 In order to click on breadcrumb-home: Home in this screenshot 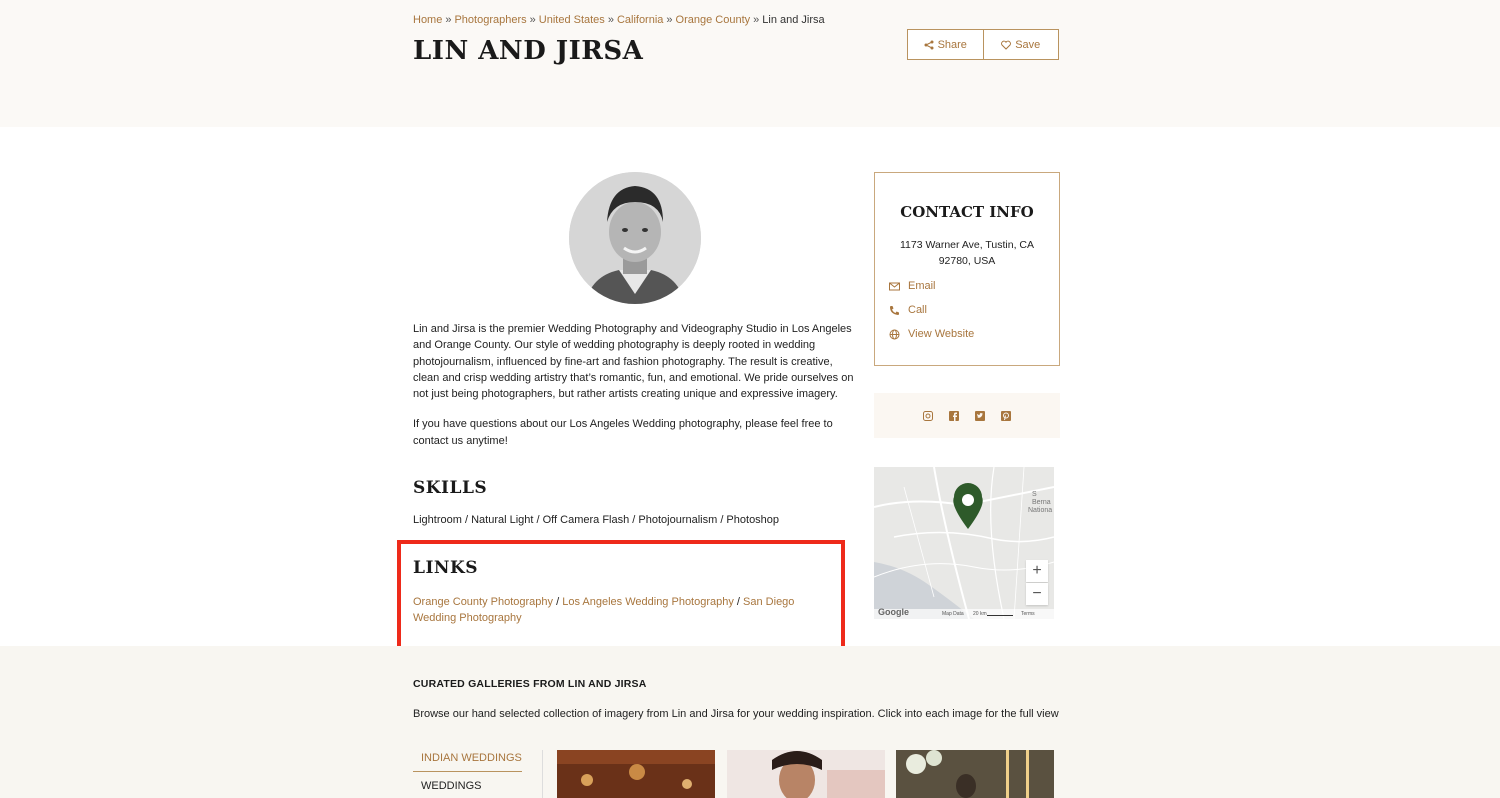, I will do `click(427, 20)`.